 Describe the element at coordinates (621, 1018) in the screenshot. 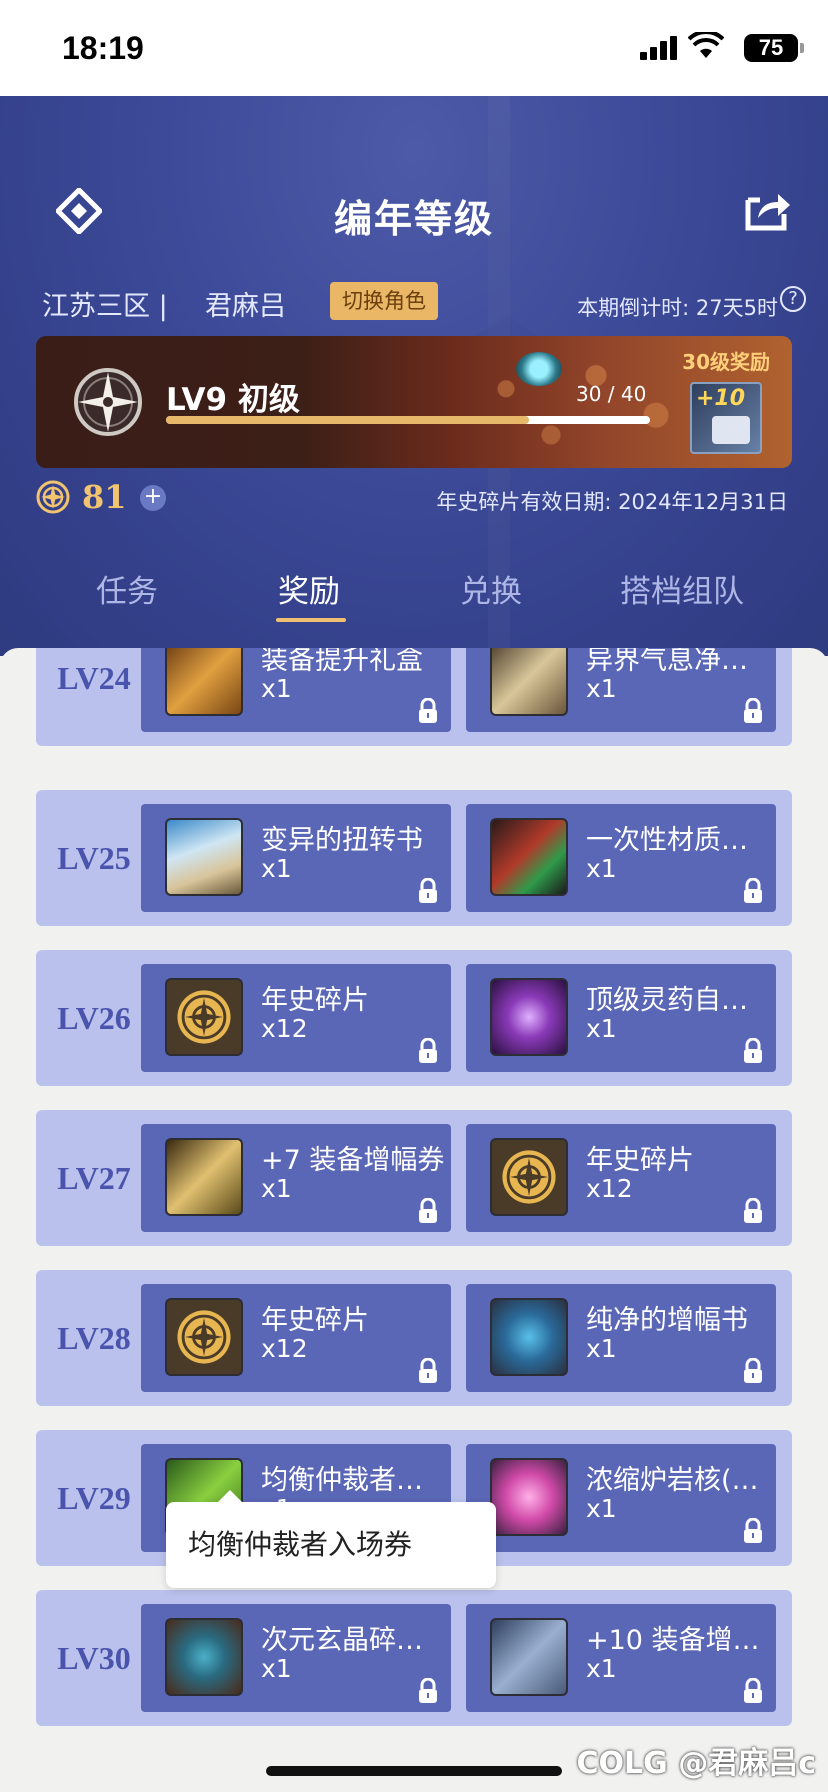

I see `reward-item-card: 顶级灵药自… x1` at that location.